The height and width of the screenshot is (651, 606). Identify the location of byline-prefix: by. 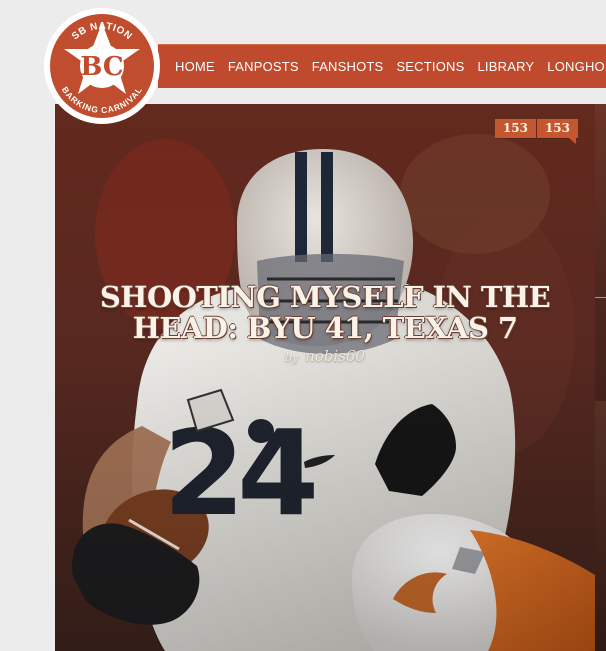
(292, 357).